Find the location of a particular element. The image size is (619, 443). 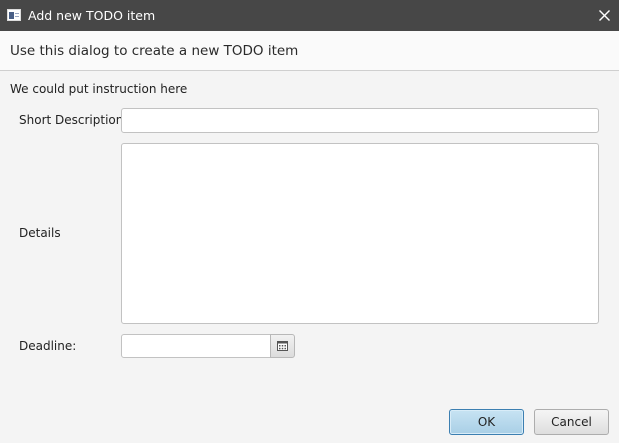

short-description-input is located at coordinates (360, 120).